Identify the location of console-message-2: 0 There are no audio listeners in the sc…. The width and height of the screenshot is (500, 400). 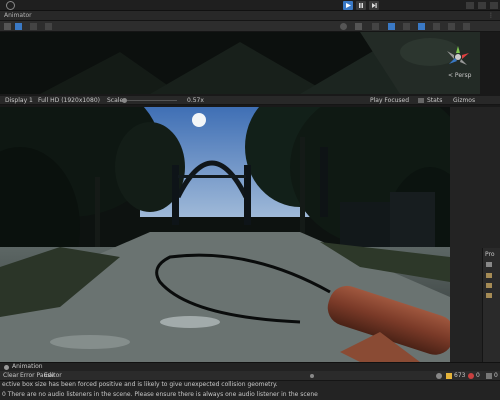
(160, 395).